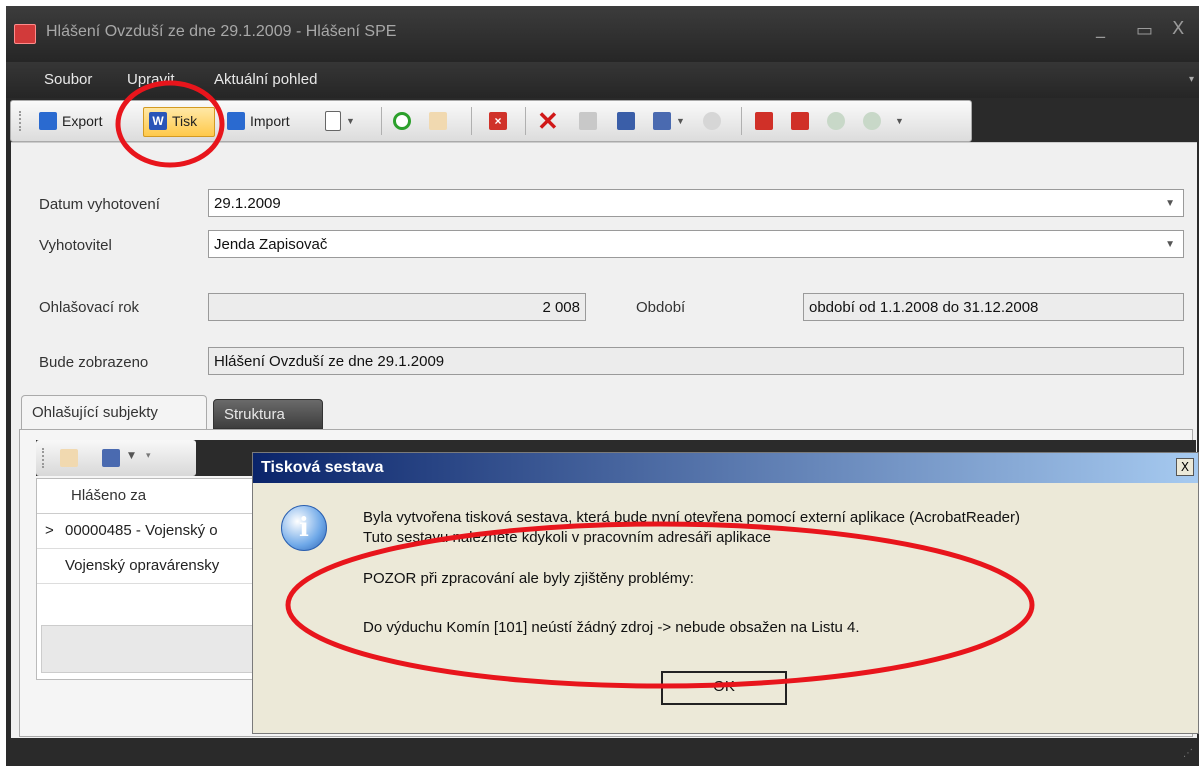  Describe the element at coordinates (25, 34) in the screenshot. I see `app-icon` at that location.